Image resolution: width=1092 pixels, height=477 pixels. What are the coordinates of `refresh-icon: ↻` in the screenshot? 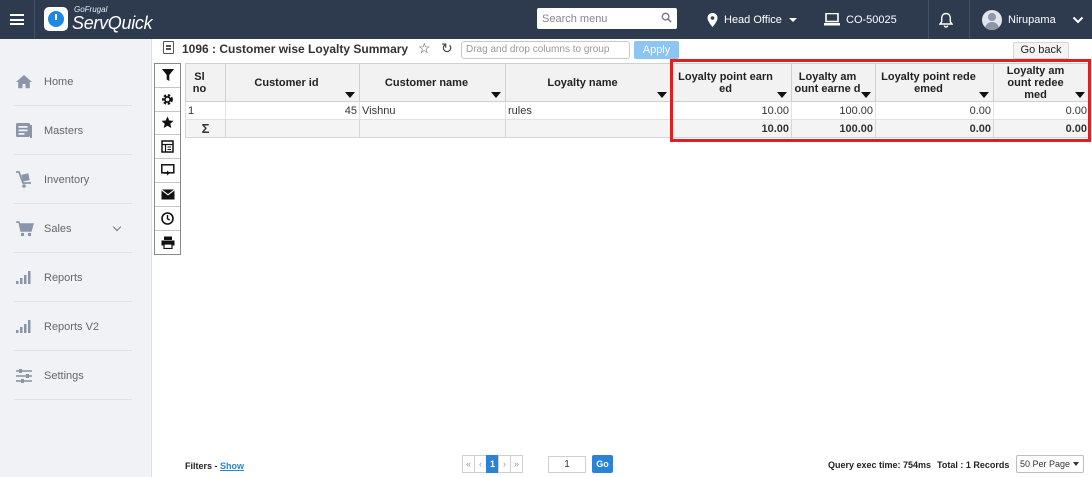 It's located at (447, 48).